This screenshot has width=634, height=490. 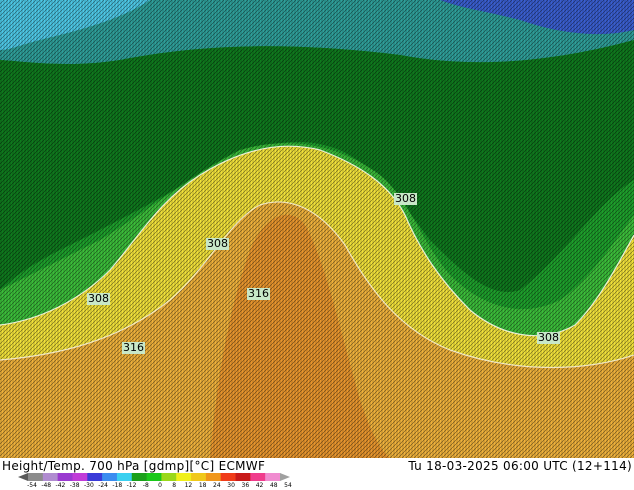 I want to click on colorbar-tick-label: 48, so click(x=273, y=485).